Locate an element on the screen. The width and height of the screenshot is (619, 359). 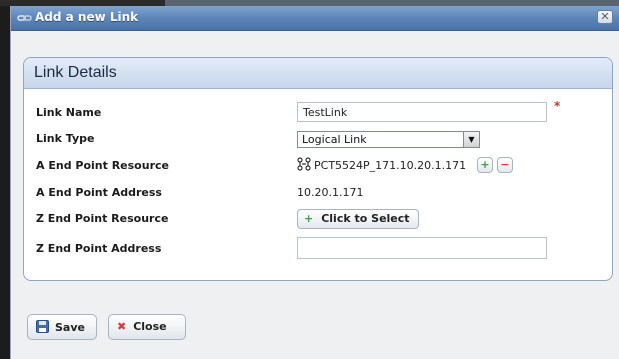
a-end-resource-value: PCT5524P_171.10.20.1.171 is located at coordinates (390, 165).